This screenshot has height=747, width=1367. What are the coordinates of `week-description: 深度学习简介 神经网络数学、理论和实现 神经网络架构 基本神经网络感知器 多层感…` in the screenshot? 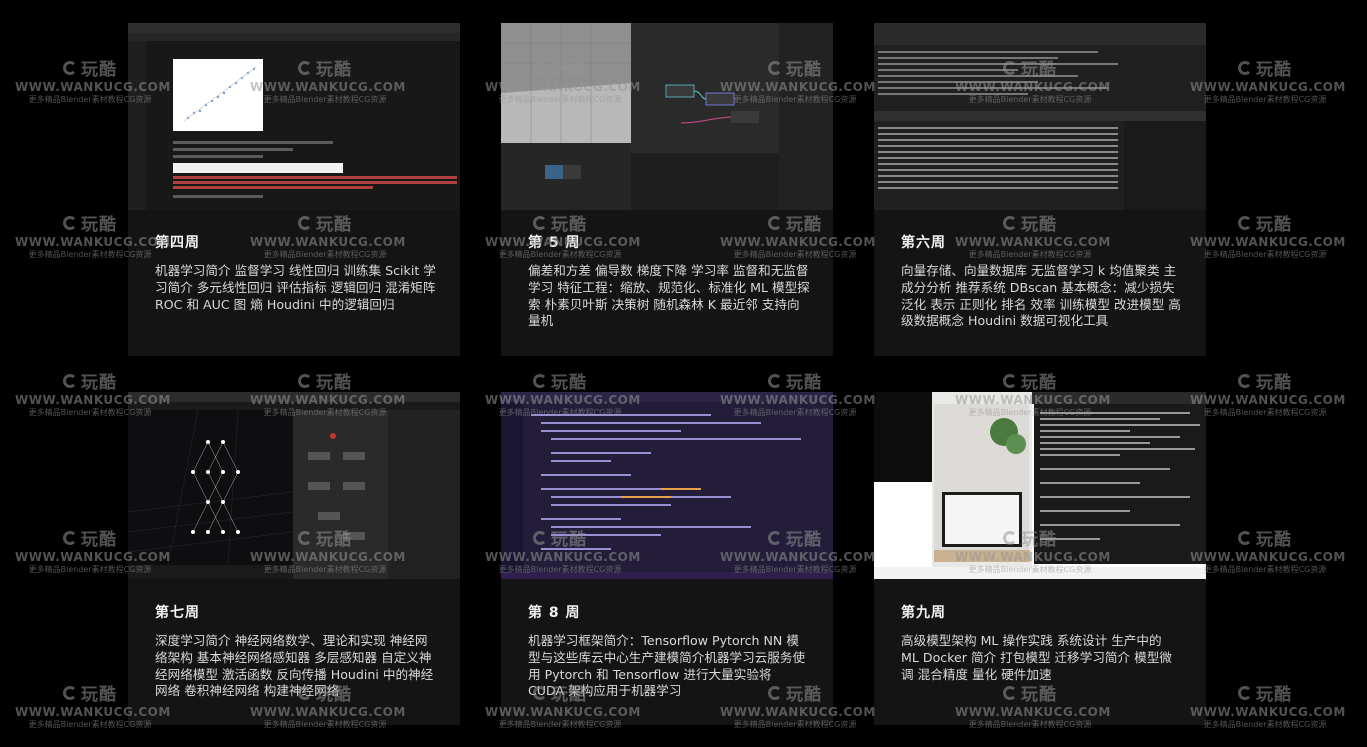 It's located at (294, 666).